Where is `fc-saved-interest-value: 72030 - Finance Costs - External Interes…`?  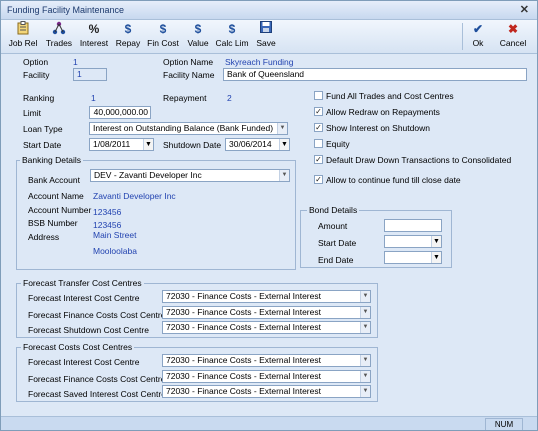 fc-saved-interest-value: 72030 - Finance Costs - External Interes… is located at coordinates (243, 391).